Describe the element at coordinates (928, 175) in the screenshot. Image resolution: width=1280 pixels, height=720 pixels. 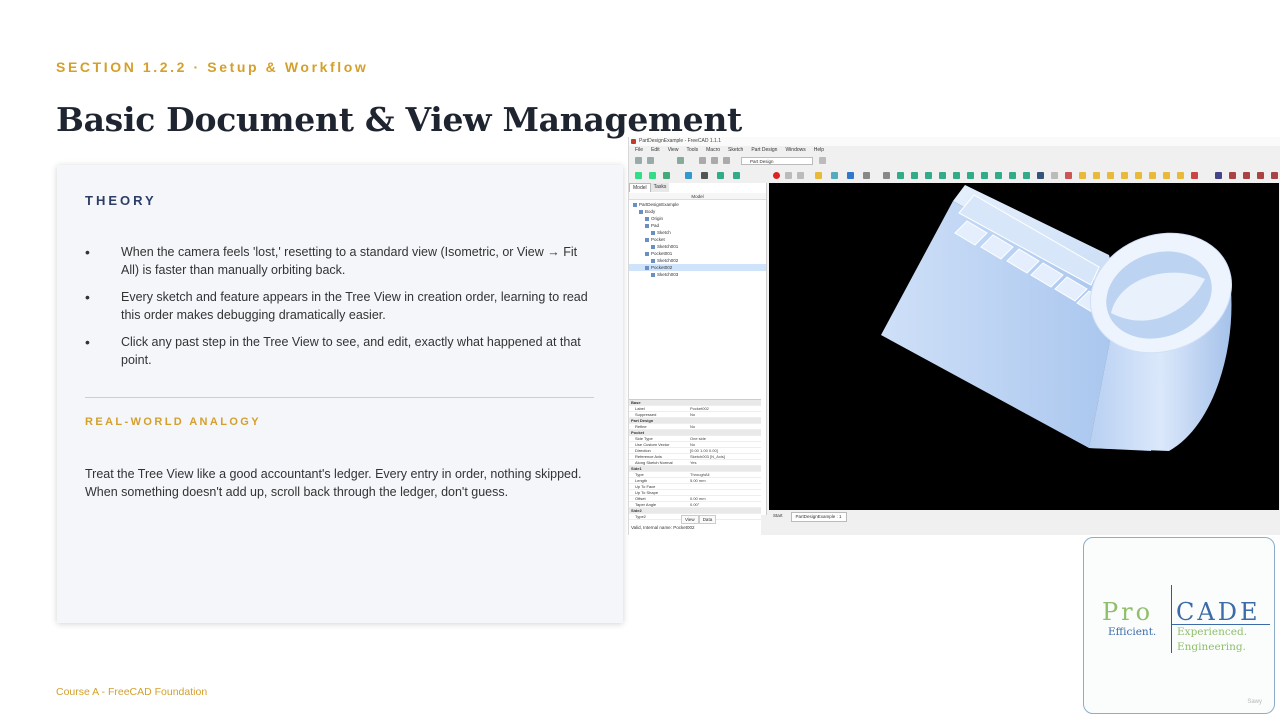
I see `datum-plane-icon` at that location.